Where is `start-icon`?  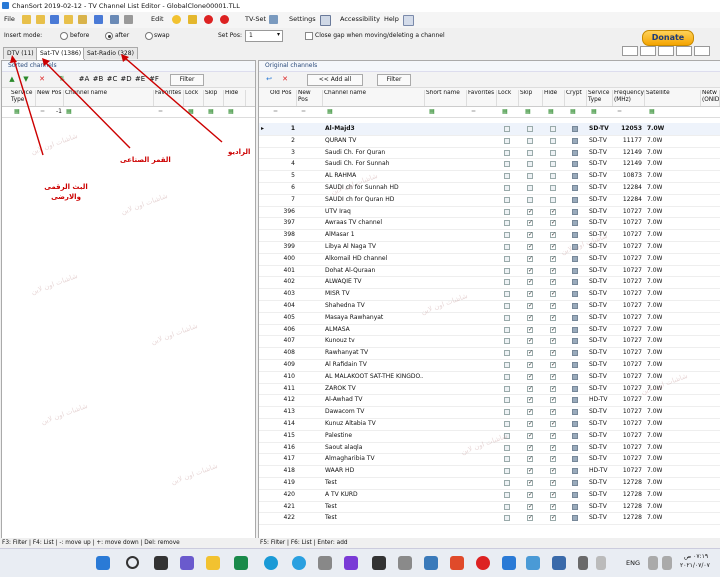
start-icon is located at coordinates (103, 563).